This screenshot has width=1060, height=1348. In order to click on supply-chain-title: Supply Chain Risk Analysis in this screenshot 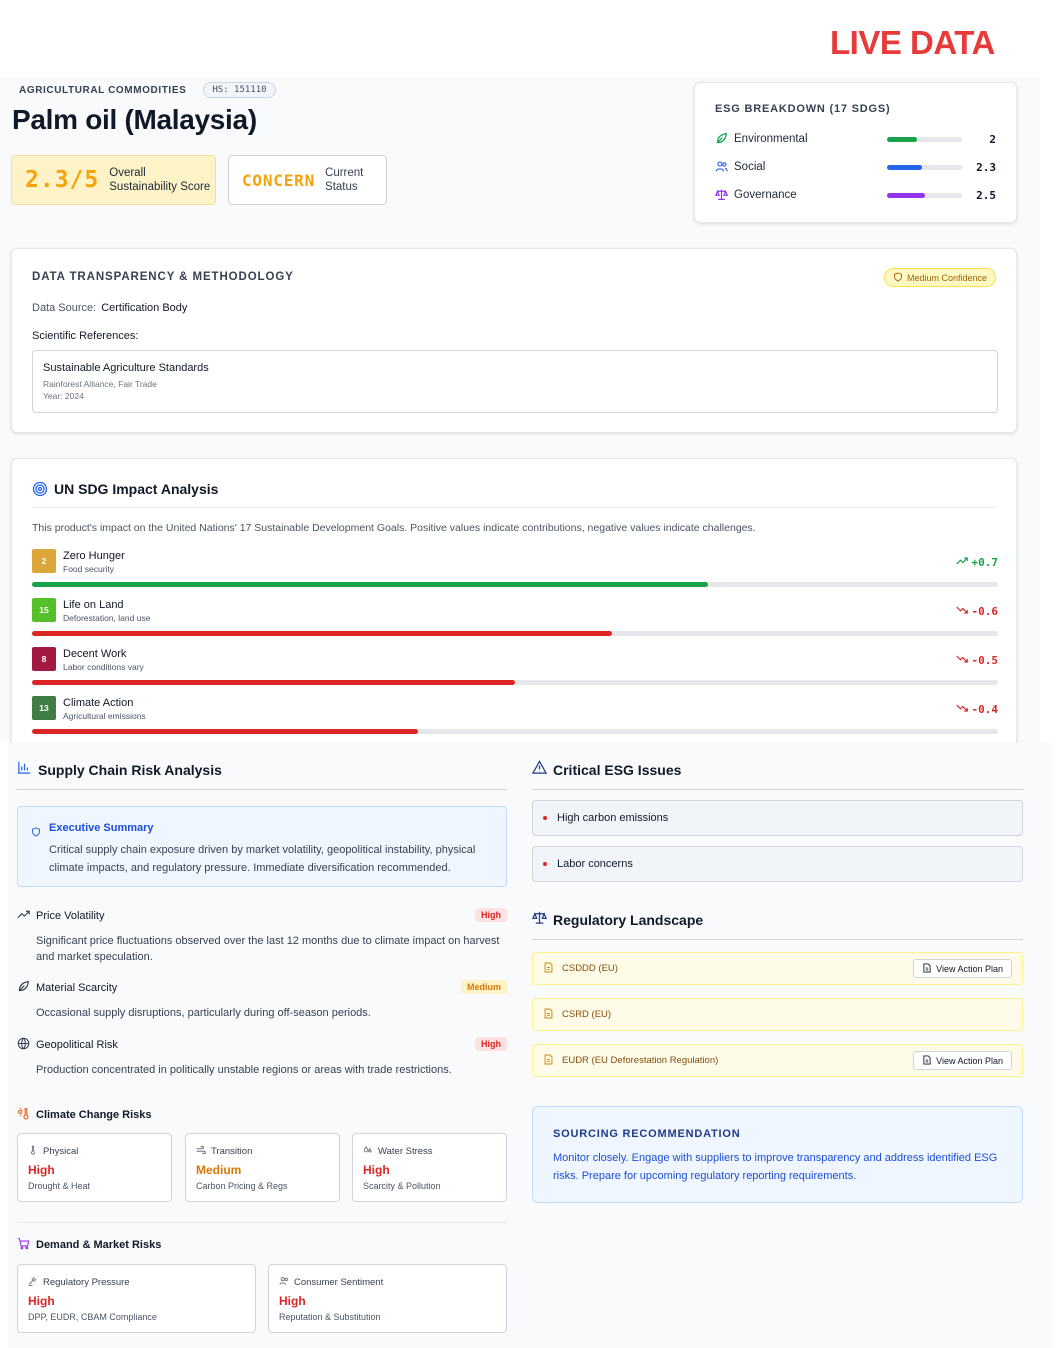, I will do `click(130, 770)`.